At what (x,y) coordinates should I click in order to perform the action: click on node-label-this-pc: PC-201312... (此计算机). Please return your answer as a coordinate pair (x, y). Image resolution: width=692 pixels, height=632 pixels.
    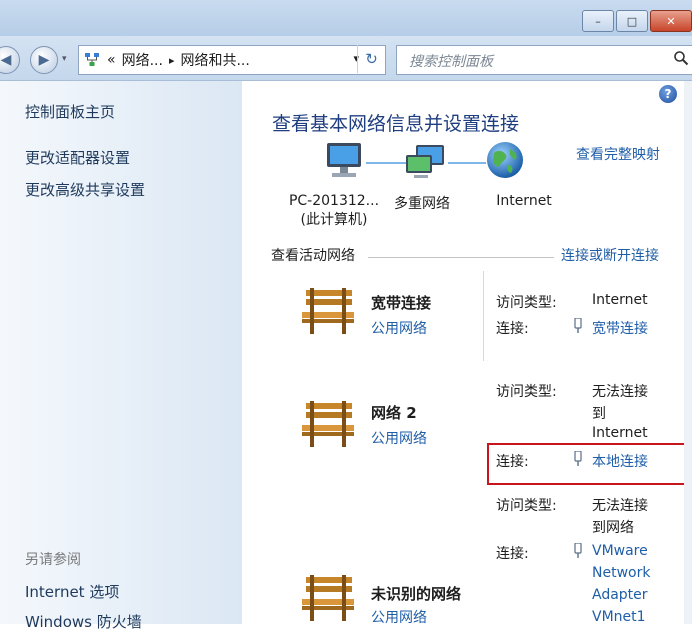
    Looking at the image, I should click on (334, 211).